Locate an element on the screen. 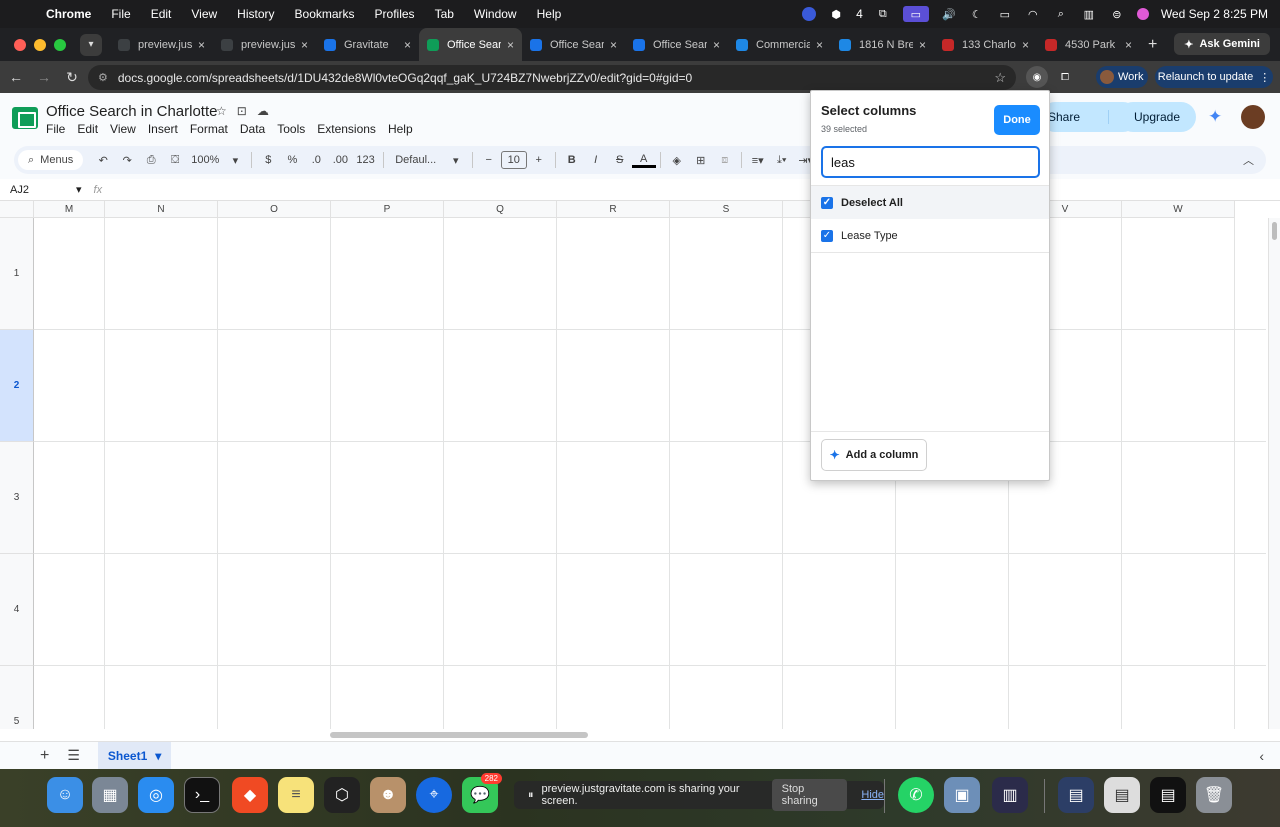 This screenshot has width=1280, height=827. menubar-app-name: Chrome is located at coordinates (68, 14).